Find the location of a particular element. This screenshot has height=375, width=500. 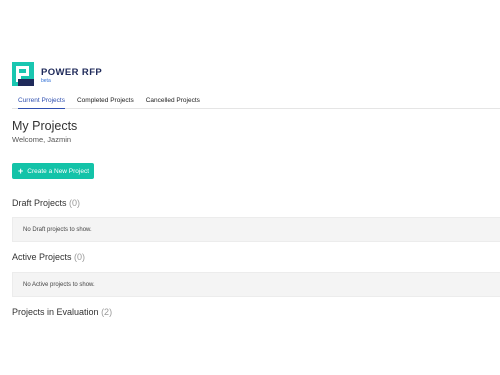

evaluation-projects-heading: Projects in Evaluation (2) is located at coordinates (62, 312).